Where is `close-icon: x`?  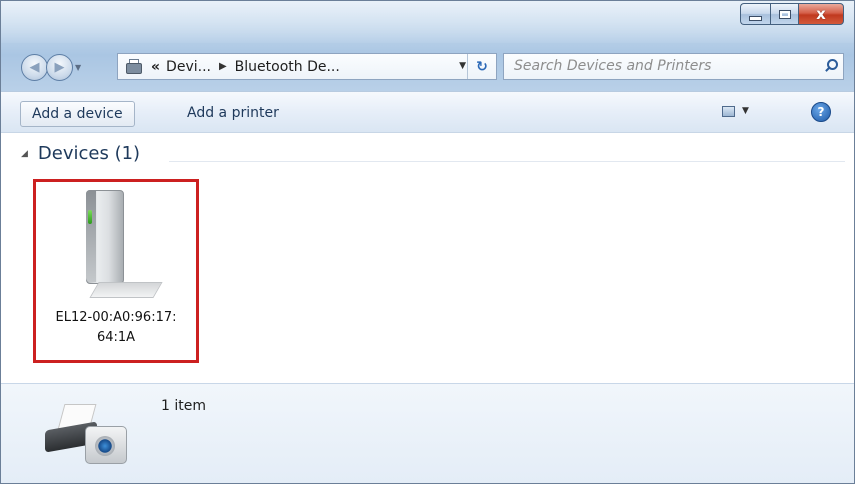 close-icon: x is located at coordinates (821, 14).